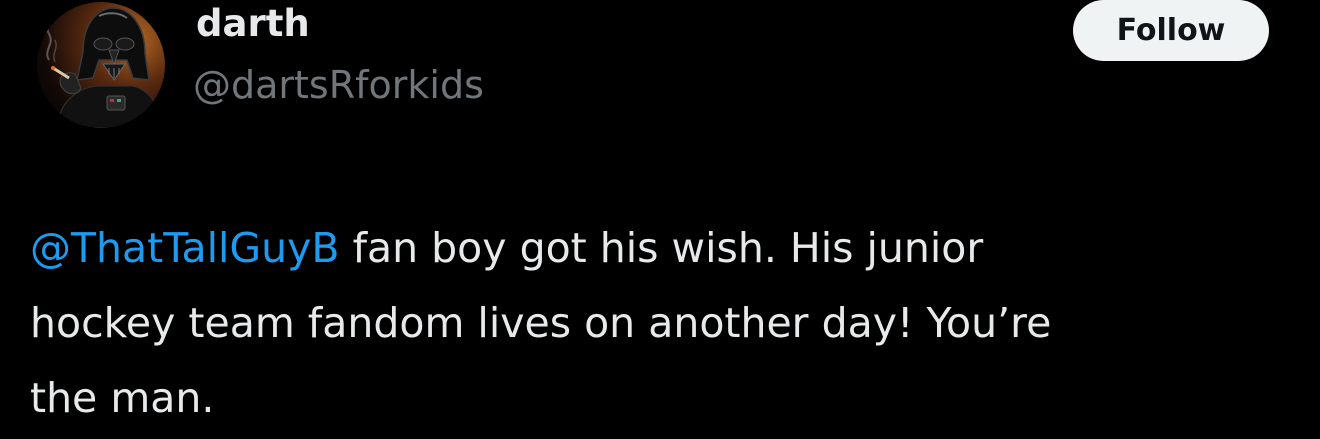 This screenshot has width=1320, height=439. What do you see at coordinates (253, 23) in the screenshot?
I see `display-name: darth` at bounding box center [253, 23].